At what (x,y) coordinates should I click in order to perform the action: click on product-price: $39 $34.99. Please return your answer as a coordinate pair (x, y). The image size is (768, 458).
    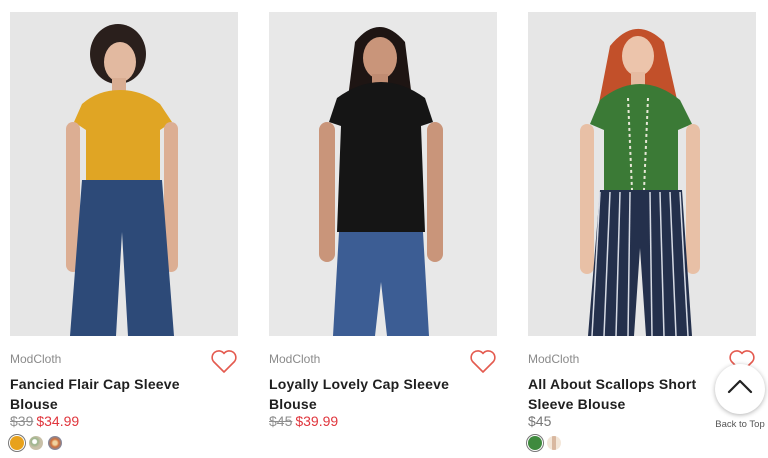
    Looking at the image, I should click on (44, 421).